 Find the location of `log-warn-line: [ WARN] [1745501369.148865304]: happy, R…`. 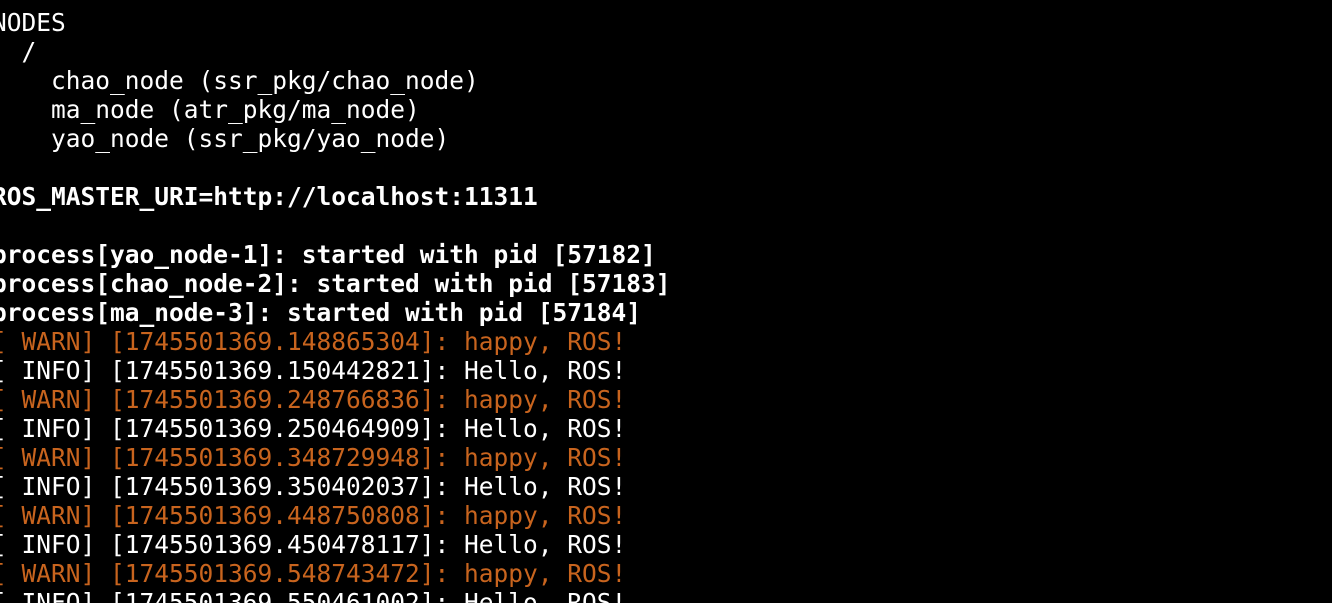

log-warn-line: [ WARN] [1745501369.148865304]: happy, R… is located at coordinates (313, 341).